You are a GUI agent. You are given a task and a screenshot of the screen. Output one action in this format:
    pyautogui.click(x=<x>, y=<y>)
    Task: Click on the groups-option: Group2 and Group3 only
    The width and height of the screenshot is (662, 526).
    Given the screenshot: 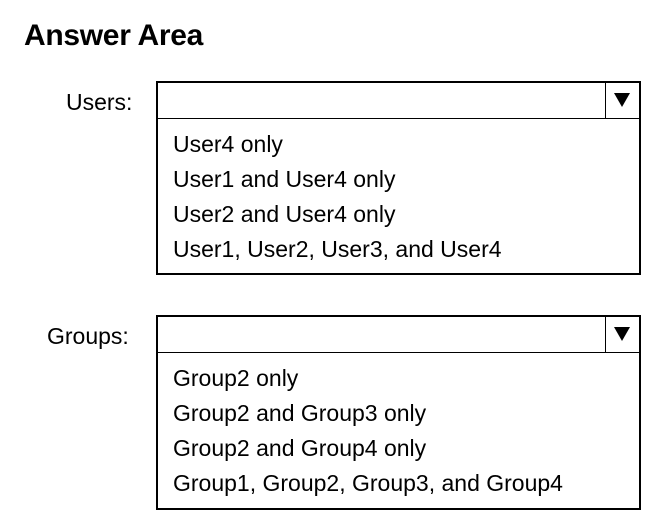 What is the action you would take?
    pyautogui.click(x=406, y=413)
    